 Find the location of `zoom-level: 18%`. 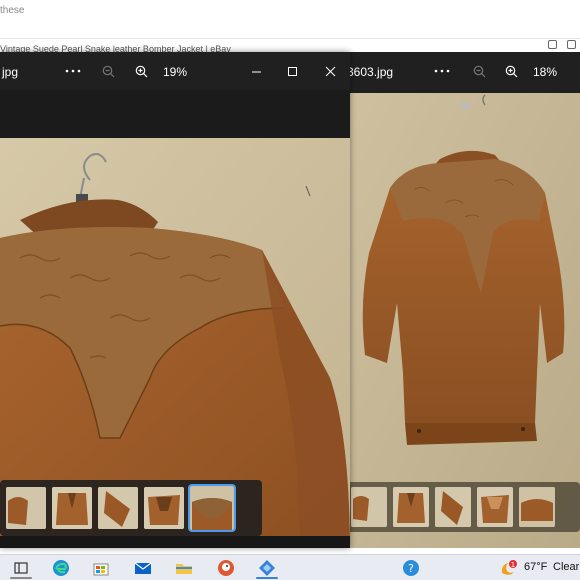

zoom-level: 18% is located at coordinates (545, 72).